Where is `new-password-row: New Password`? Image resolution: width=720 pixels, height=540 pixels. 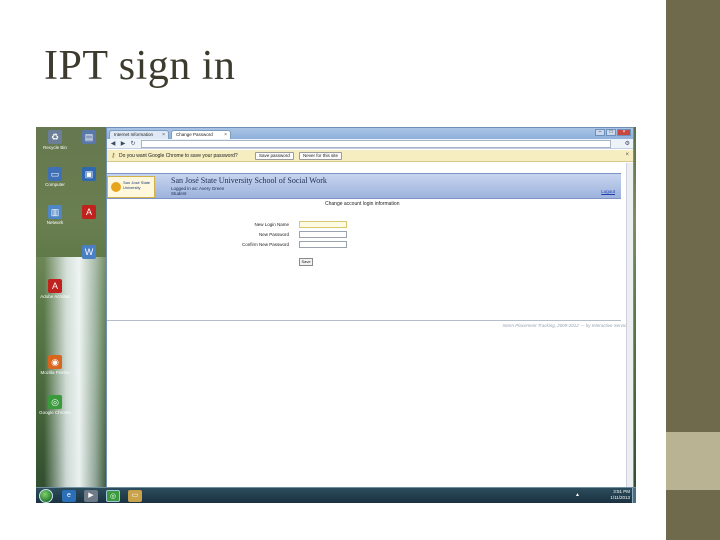 new-password-row: New Password is located at coordinates (243, 235).